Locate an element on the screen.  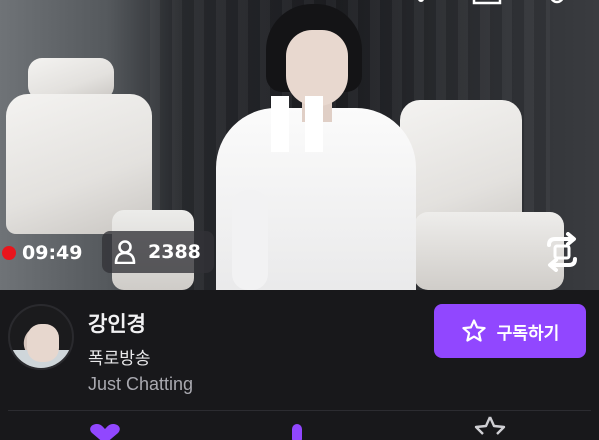
live-dot-icon is located at coordinates (9, 253).